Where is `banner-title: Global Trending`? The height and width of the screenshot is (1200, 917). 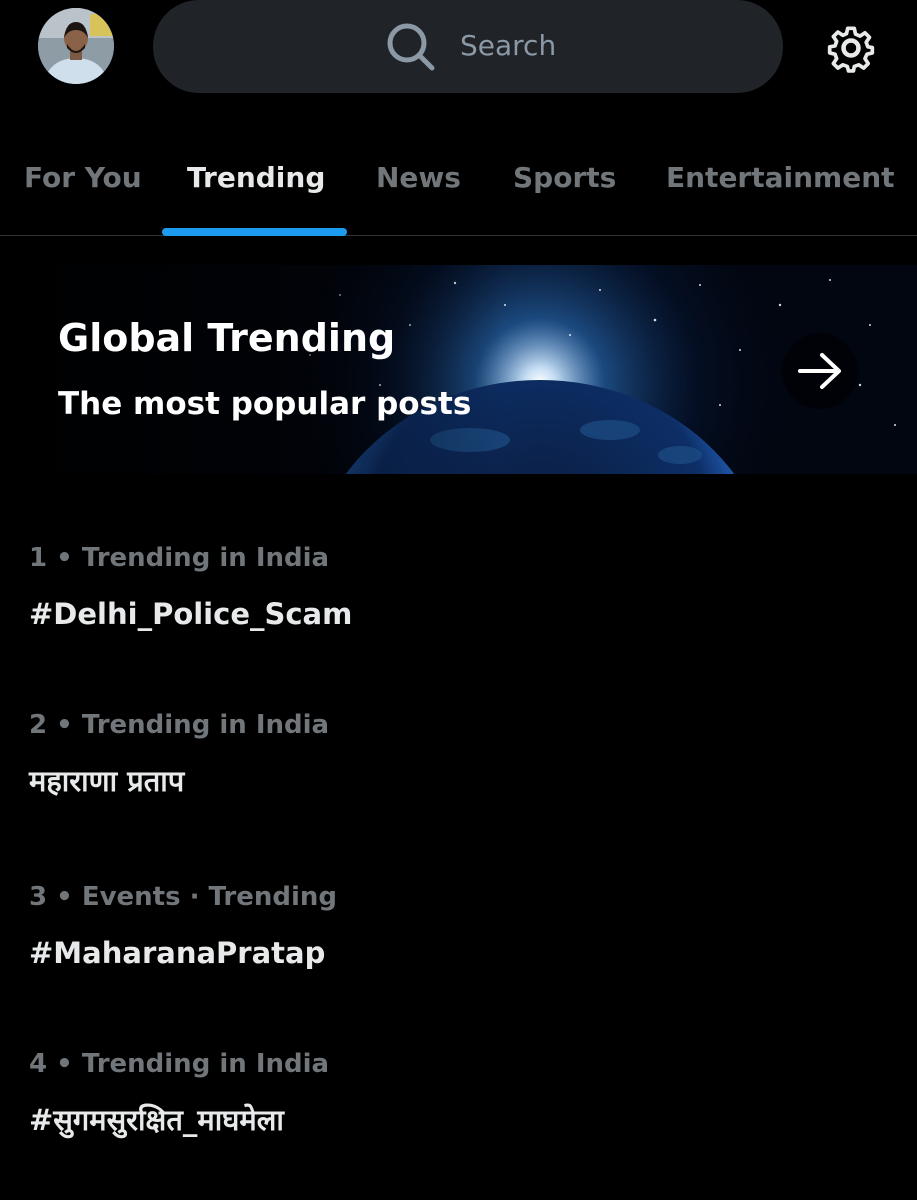
banner-title: Global Trending is located at coordinates (227, 338).